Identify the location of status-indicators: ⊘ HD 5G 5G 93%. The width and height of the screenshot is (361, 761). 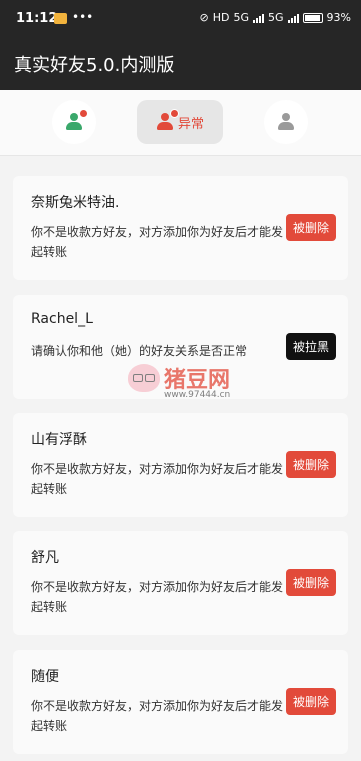
(275, 17).